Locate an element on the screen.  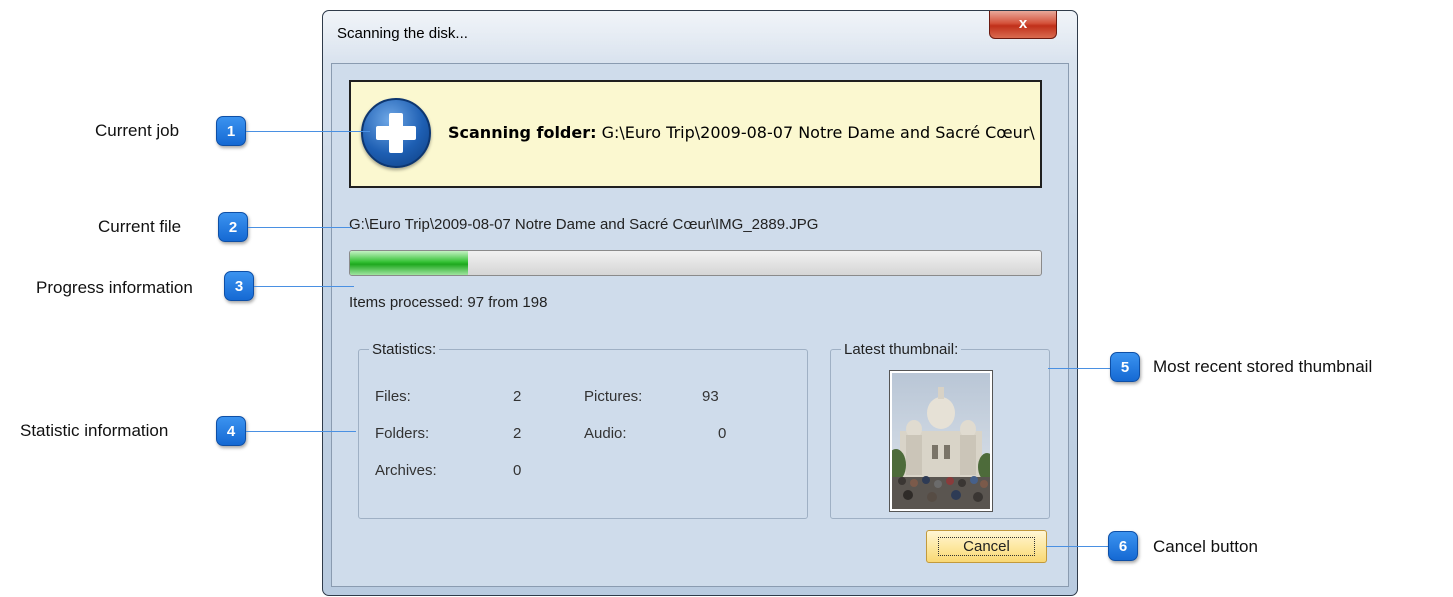
close-button: x is located at coordinates (1023, 25).